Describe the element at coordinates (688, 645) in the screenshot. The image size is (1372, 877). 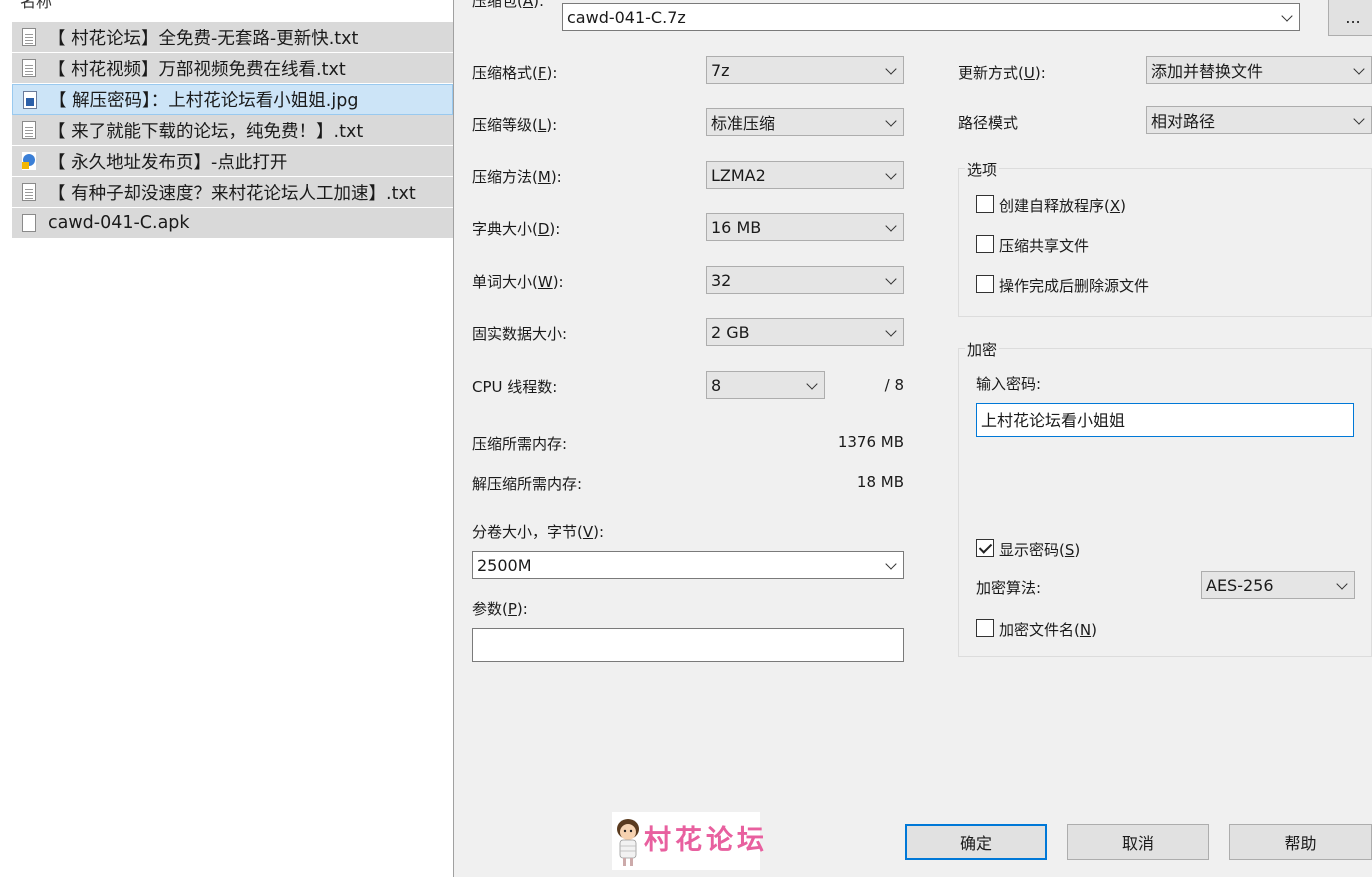
I see `params-input` at that location.